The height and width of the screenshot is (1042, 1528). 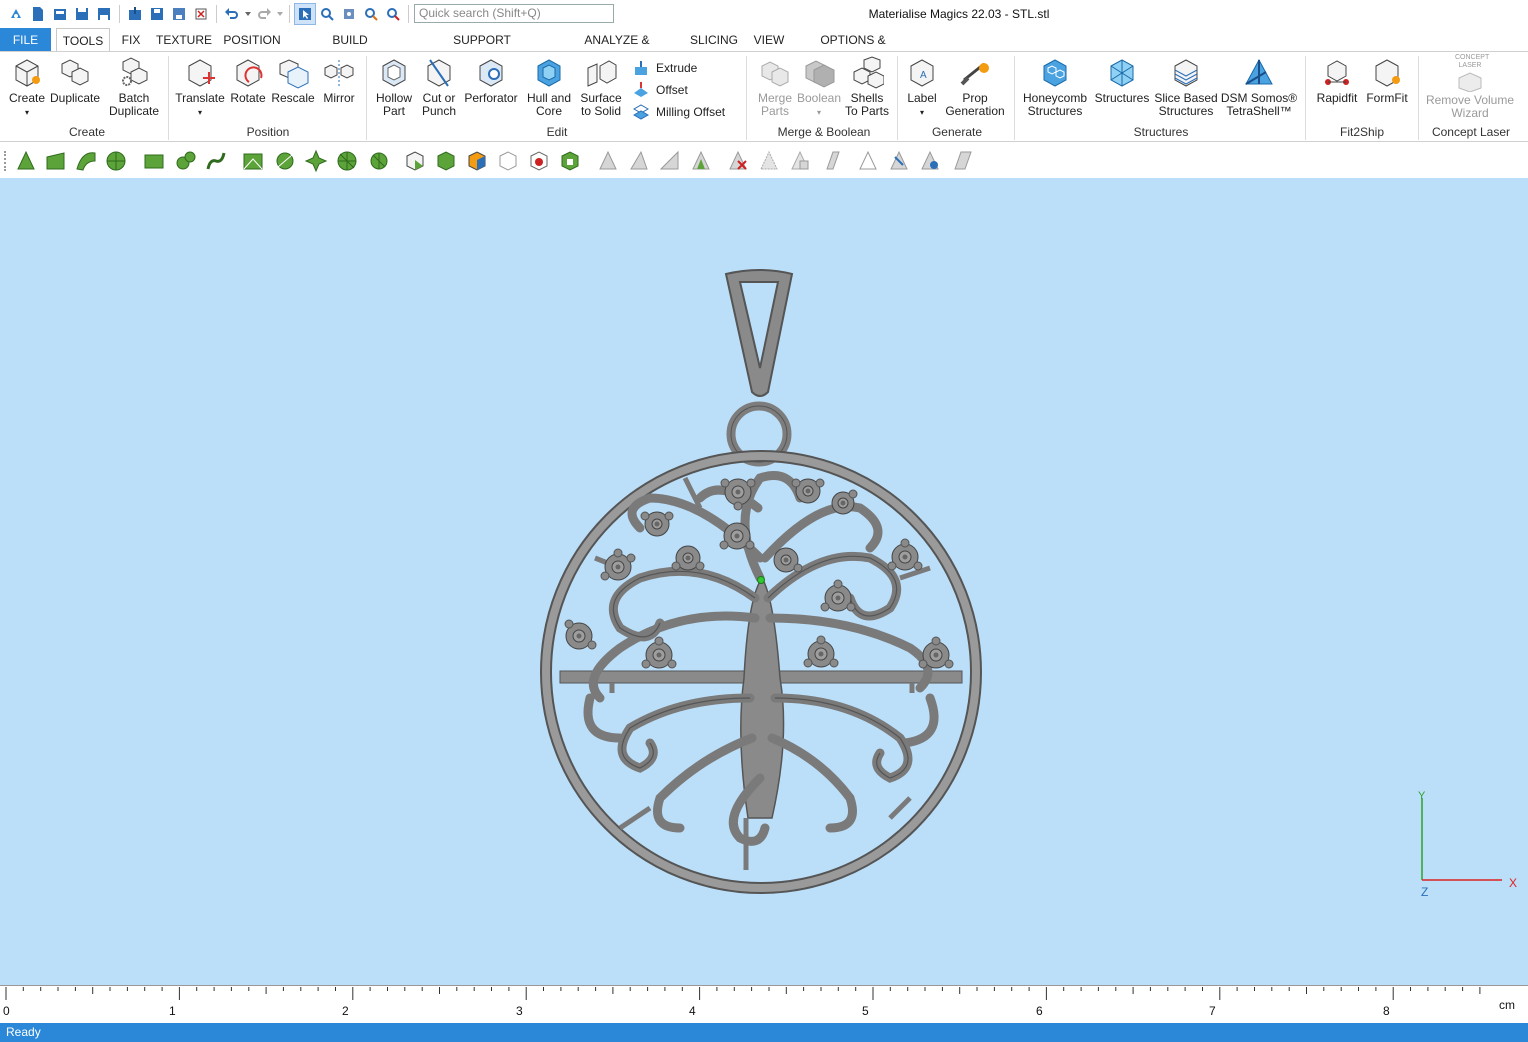 I want to click on duplicate-button: Duplicate, so click(x=75, y=80).